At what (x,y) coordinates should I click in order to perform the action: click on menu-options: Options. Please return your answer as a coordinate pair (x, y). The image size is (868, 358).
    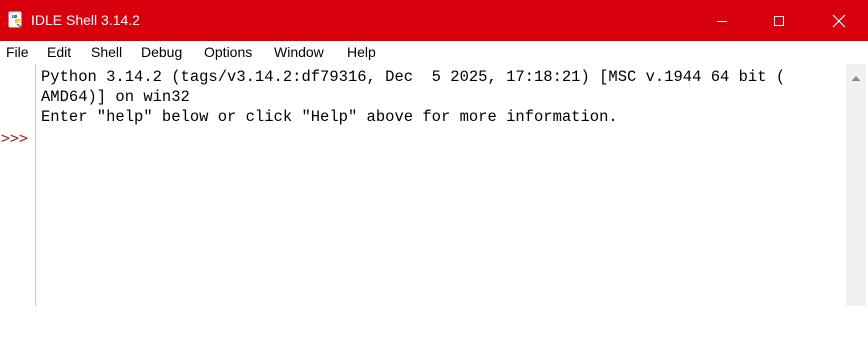
    Looking at the image, I should click on (228, 52).